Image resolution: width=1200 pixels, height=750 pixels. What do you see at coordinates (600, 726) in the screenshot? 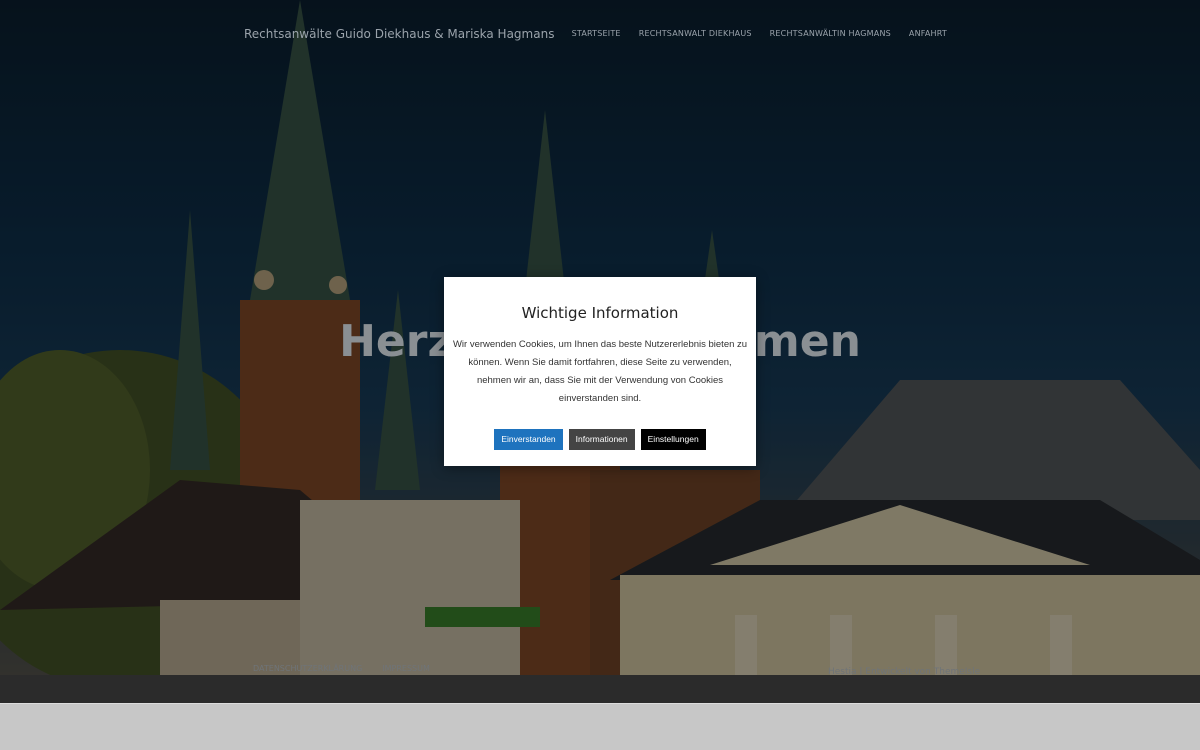
I see `page-bottom-area` at bounding box center [600, 726].